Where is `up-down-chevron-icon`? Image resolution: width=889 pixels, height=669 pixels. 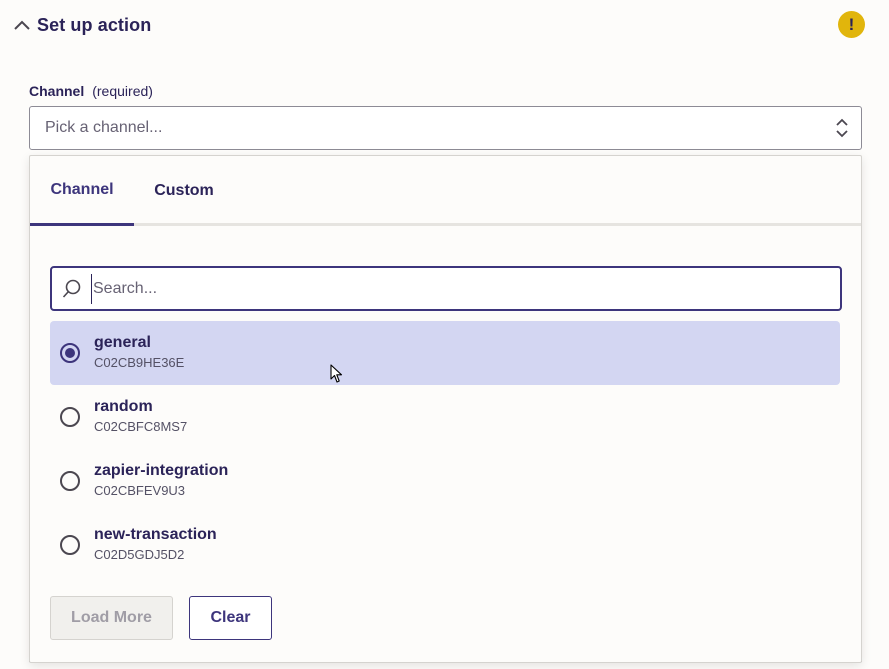 up-down-chevron-icon is located at coordinates (842, 128).